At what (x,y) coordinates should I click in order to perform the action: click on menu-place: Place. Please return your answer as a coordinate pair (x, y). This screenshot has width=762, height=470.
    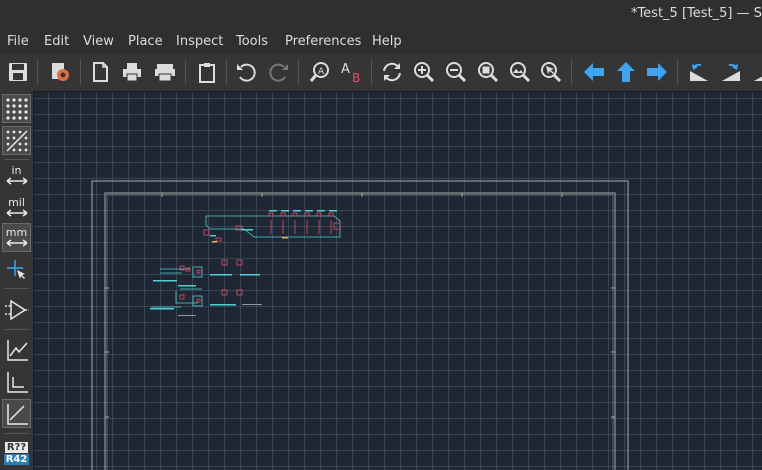
    Looking at the image, I should click on (145, 41).